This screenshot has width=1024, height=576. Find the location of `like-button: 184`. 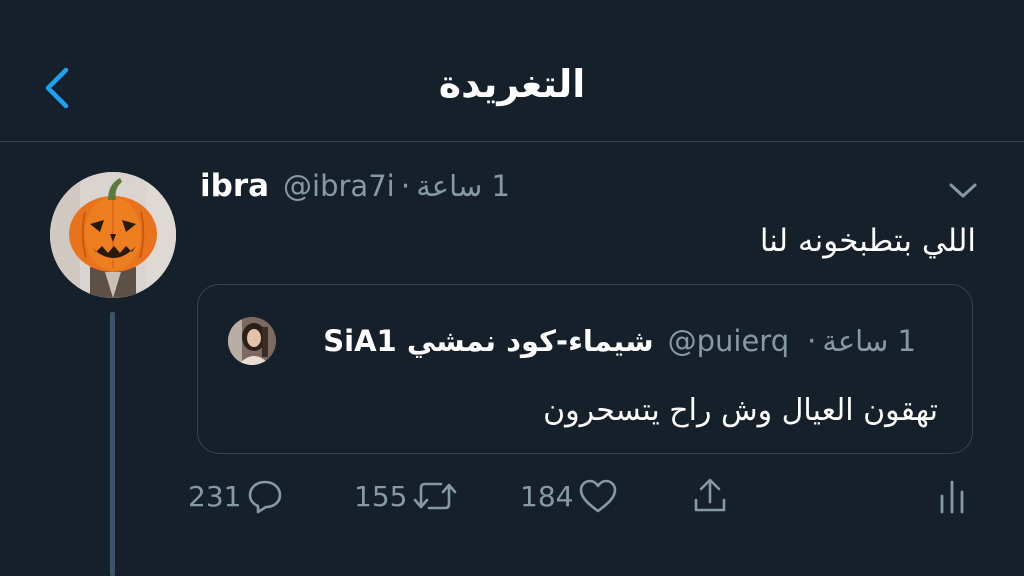

like-button: 184 is located at coordinates (569, 496).